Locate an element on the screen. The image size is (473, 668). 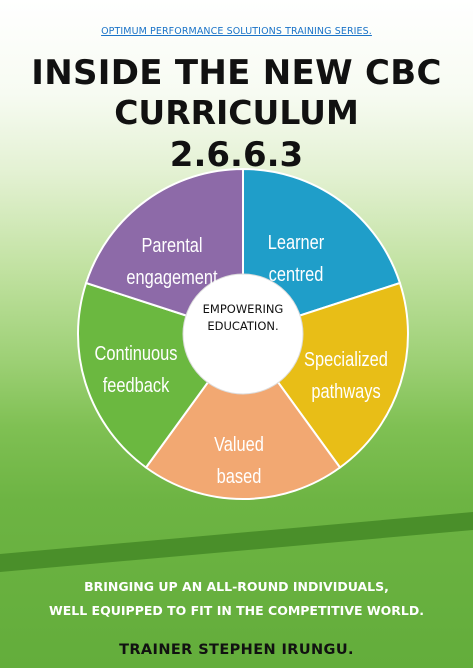
trainer-name: TRAINER STEPHEN IRUNGU. is located at coordinates (236, 650).